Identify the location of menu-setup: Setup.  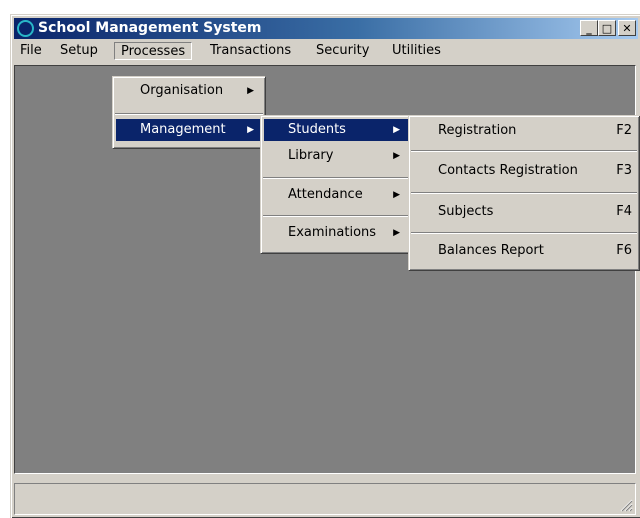
(79, 51).